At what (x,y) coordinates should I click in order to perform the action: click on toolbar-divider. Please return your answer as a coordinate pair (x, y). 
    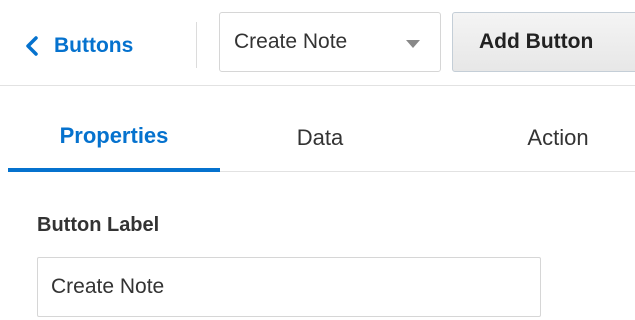
    Looking at the image, I should click on (196, 45).